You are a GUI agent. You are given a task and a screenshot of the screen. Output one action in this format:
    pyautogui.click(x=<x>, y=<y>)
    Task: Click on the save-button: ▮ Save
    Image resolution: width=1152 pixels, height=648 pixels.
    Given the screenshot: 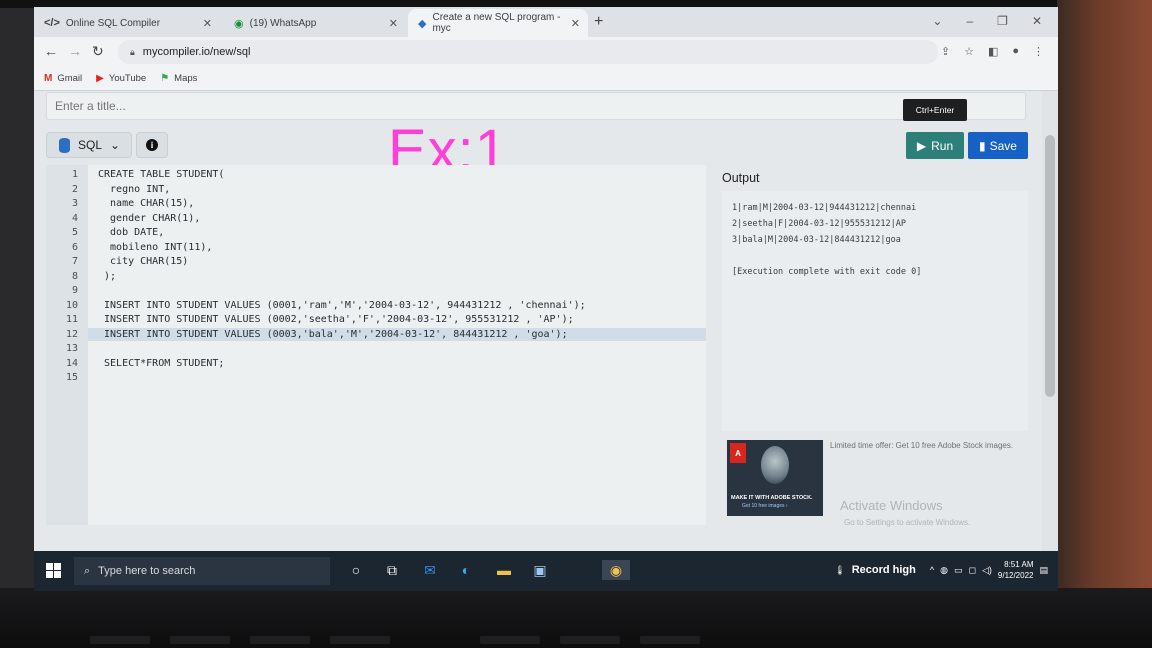 What is the action you would take?
    pyautogui.click(x=998, y=145)
    